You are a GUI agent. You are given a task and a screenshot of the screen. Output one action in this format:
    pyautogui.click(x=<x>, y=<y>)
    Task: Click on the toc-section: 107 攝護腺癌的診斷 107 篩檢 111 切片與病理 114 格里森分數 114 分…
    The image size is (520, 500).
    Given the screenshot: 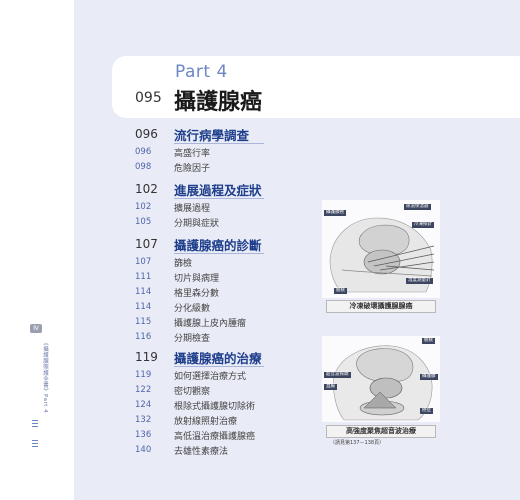 What is the action you would take?
    pyautogui.click(x=225, y=290)
    